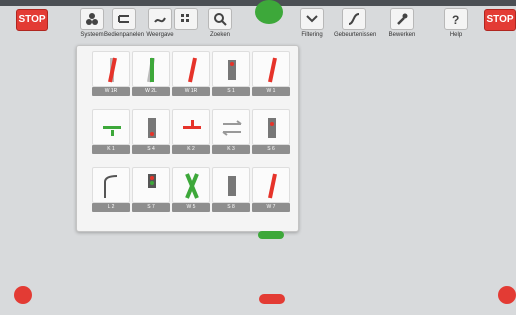 The image size is (516, 315). Describe the element at coordinates (269, 12) in the screenshot. I see `gesture-start-dot` at that location.